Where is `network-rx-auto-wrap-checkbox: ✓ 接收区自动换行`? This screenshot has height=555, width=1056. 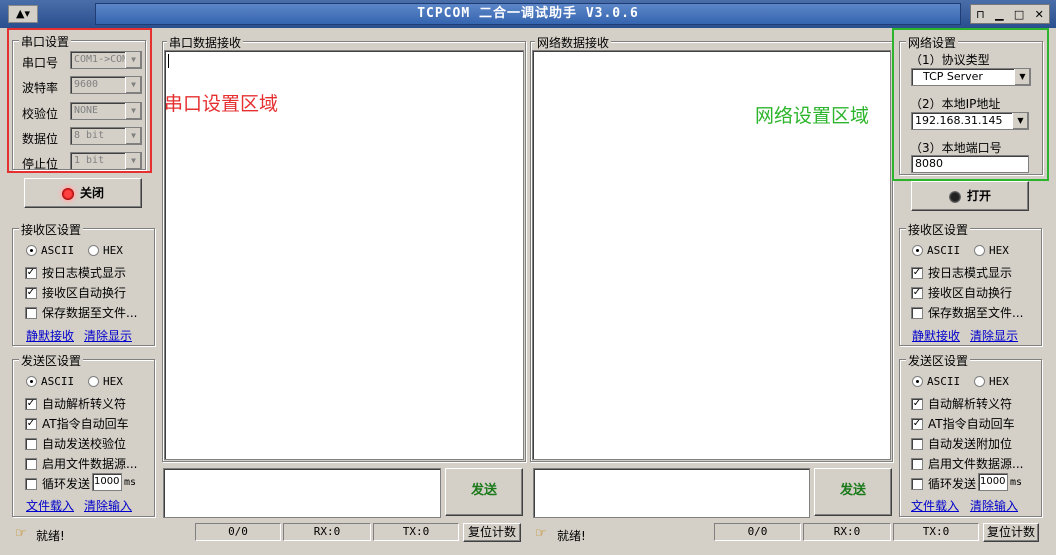
network-rx-auto-wrap-checkbox: ✓ 接收区自动换行 is located at coordinates (961, 292).